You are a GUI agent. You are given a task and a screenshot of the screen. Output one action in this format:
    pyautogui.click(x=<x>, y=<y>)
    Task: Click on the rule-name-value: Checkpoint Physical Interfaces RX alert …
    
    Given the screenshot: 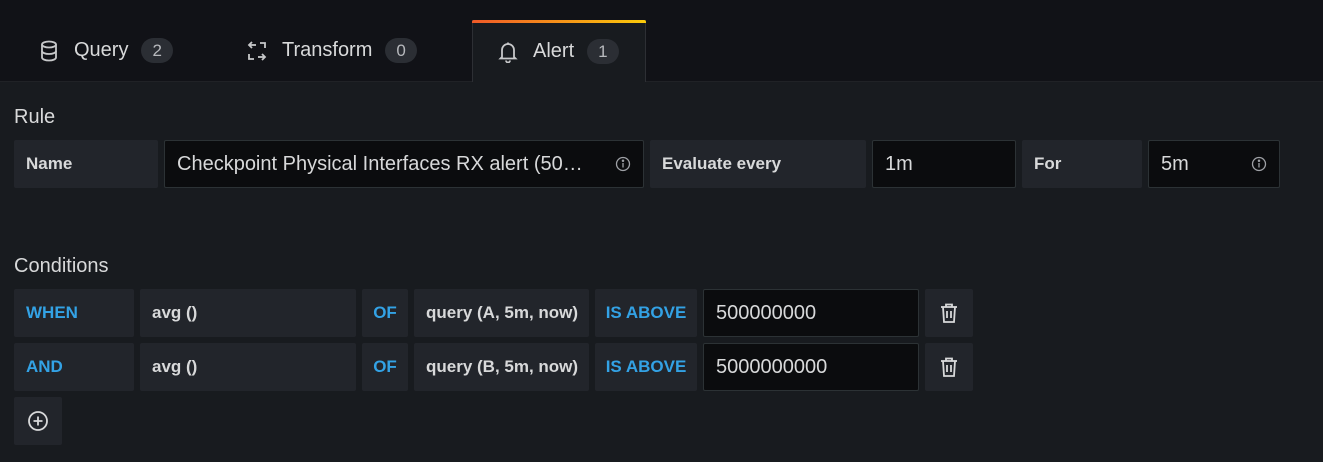 What is the action you would take?
    pyautogui.click(x=380, y=163)
    